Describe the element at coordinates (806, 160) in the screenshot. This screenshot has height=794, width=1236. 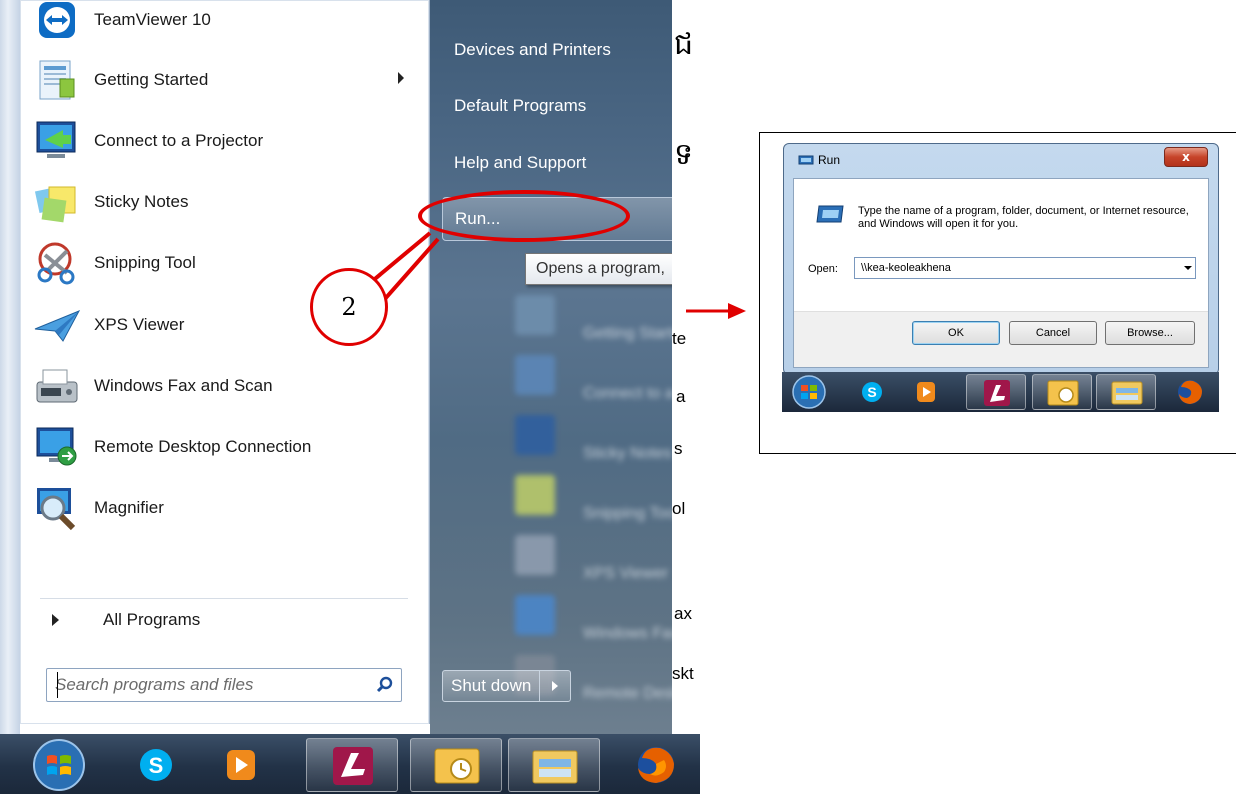
I see `run-window-icon` at that location.